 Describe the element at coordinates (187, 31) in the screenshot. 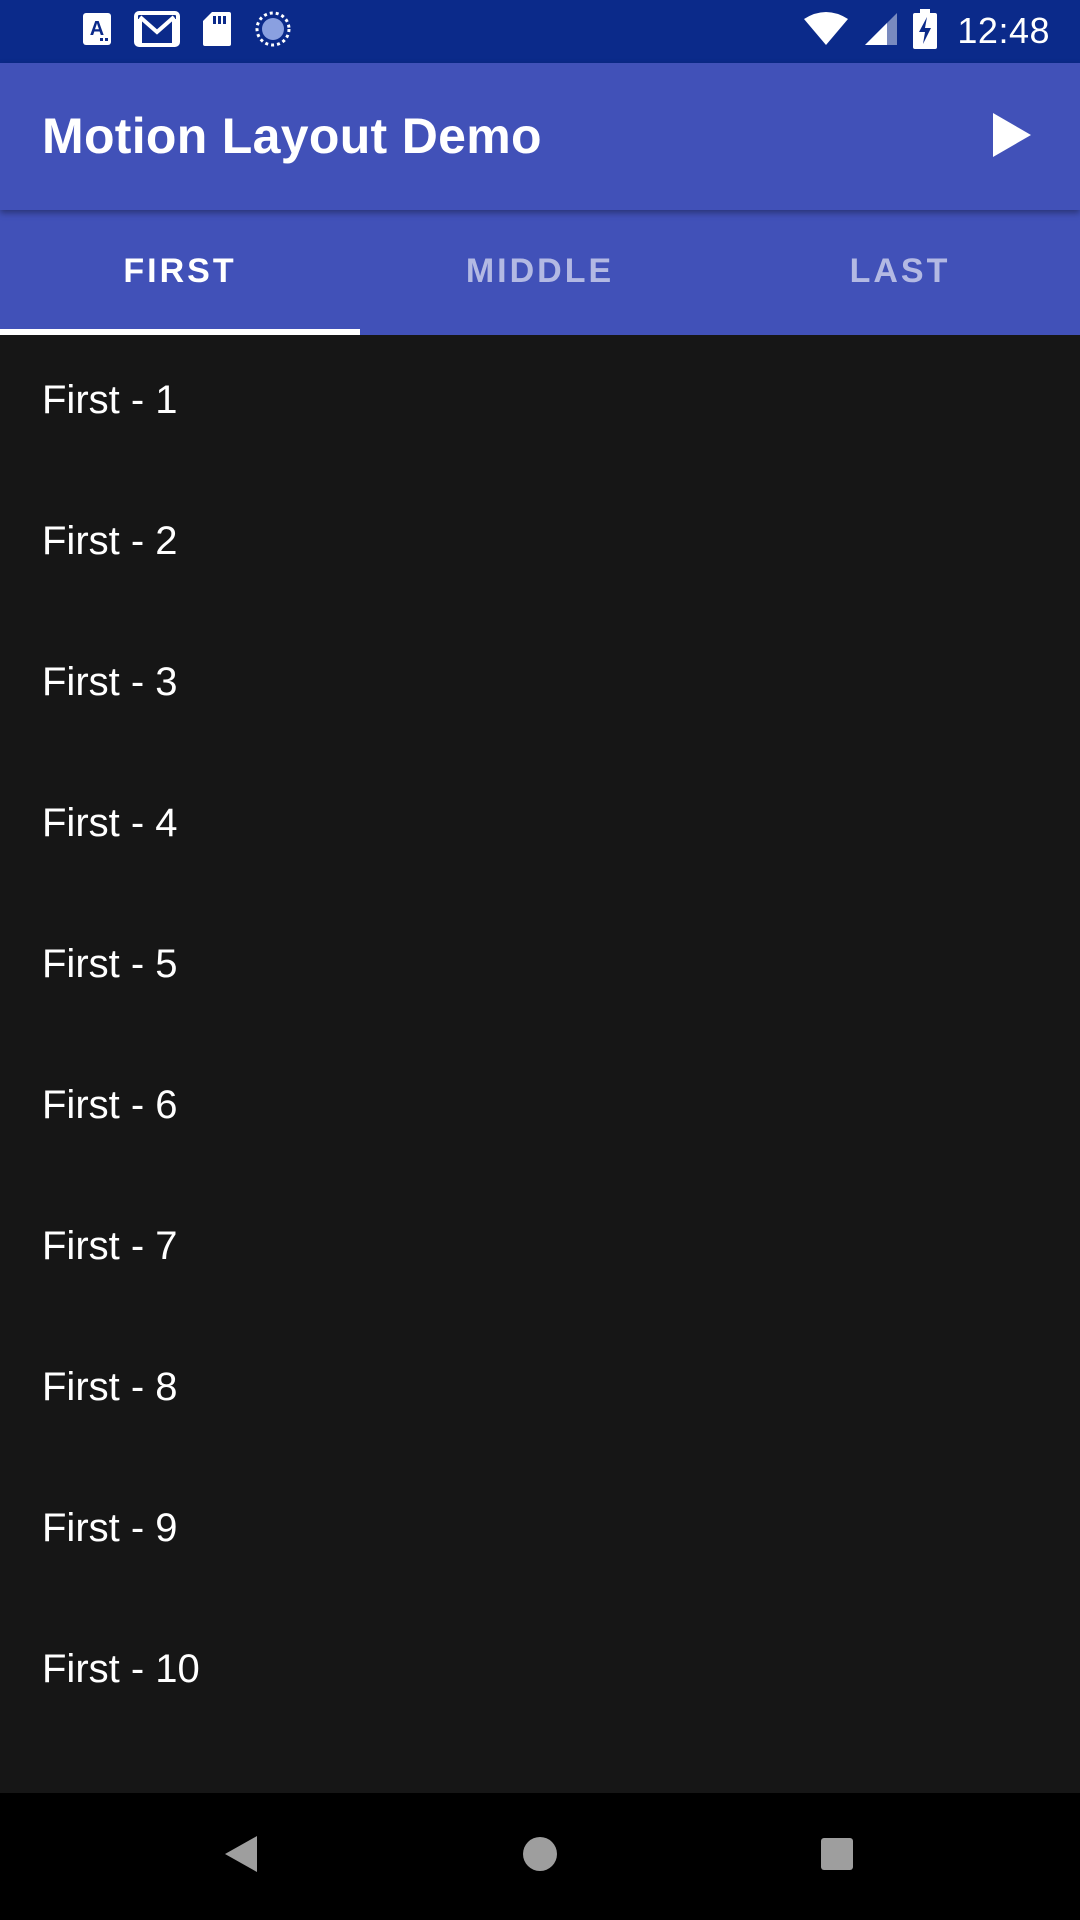

I see `status-notification-icons: A` at that location.